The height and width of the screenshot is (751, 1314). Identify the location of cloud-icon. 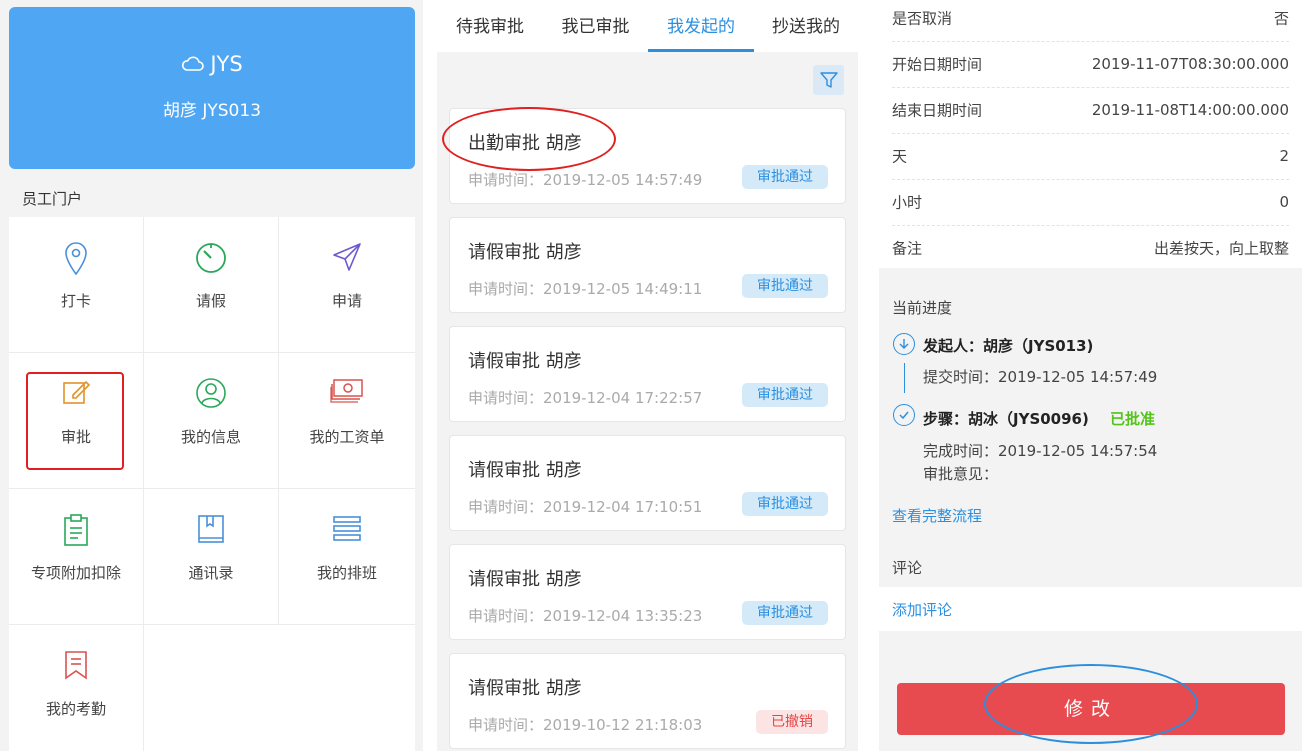
(193, 63).